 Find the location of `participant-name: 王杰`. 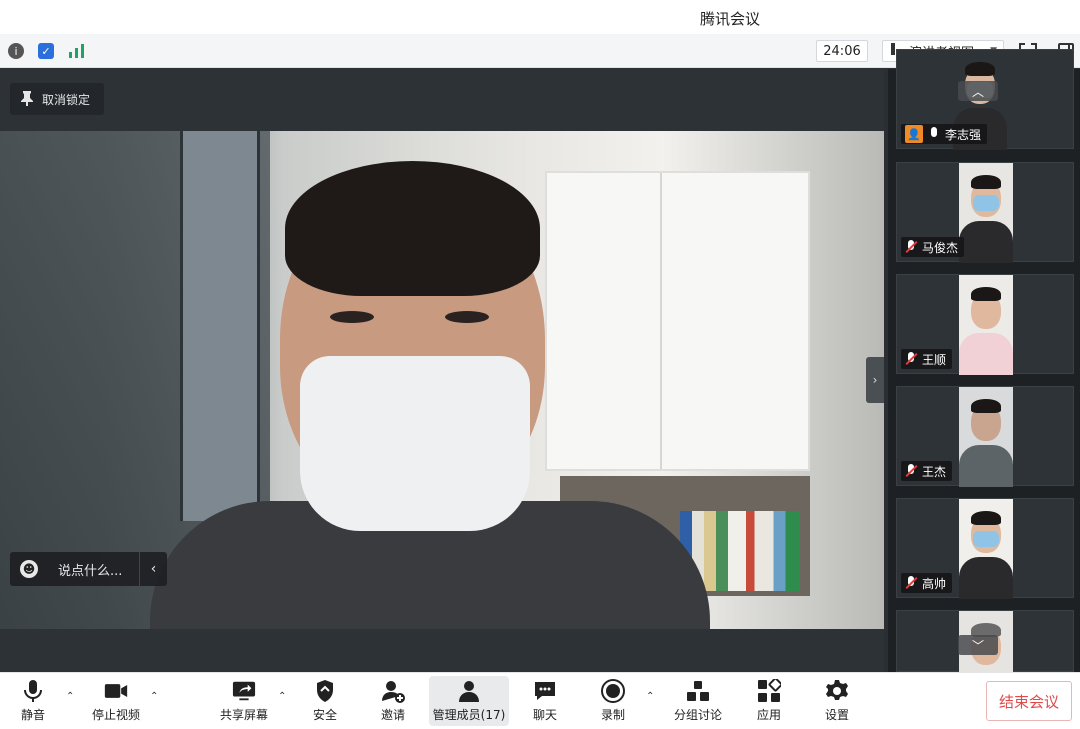

participant-name: 王杰 is located at coordinates (934, 471).